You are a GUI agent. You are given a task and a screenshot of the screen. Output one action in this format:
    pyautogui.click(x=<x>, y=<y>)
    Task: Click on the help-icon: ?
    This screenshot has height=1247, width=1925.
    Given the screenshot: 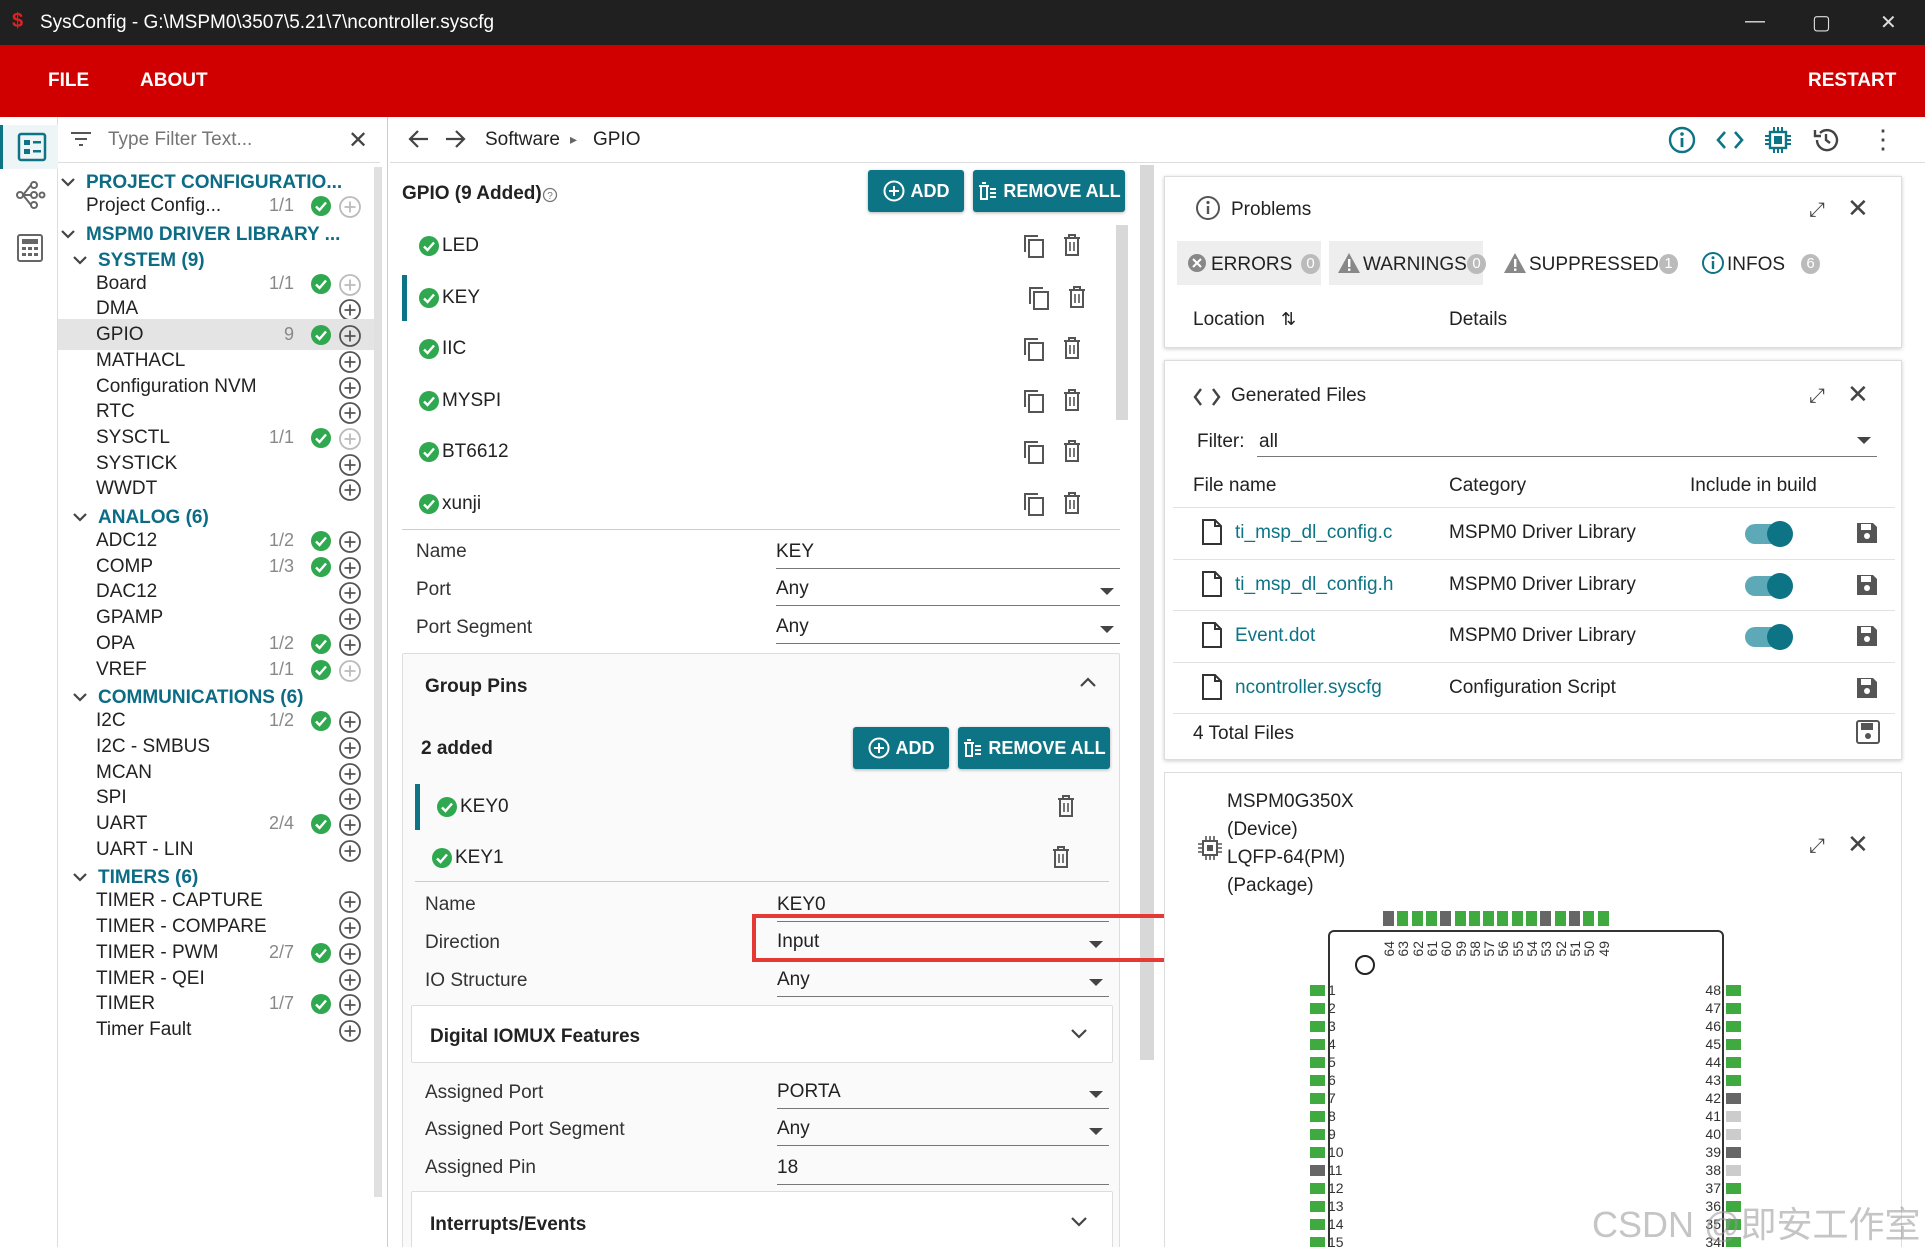 What is the action you would take?
    pyautogui.click(x=550, y=195)
    